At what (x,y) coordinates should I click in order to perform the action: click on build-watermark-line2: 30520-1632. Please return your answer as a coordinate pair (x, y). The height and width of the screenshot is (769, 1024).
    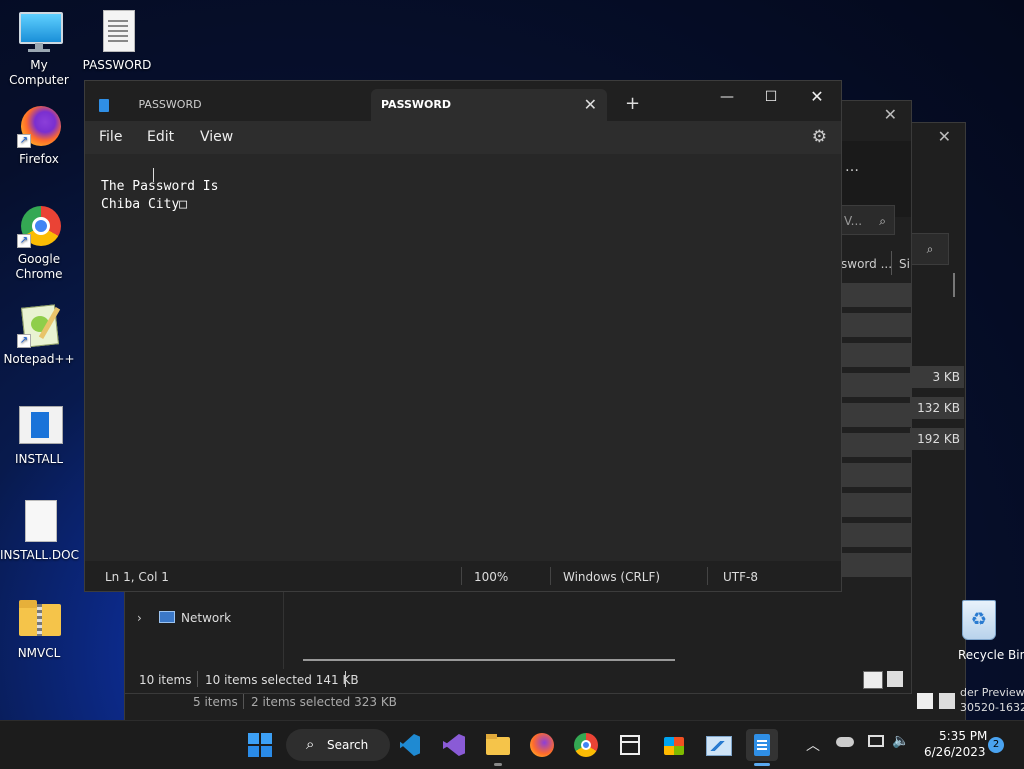
    Looking at the image, I should click on (992, 707).